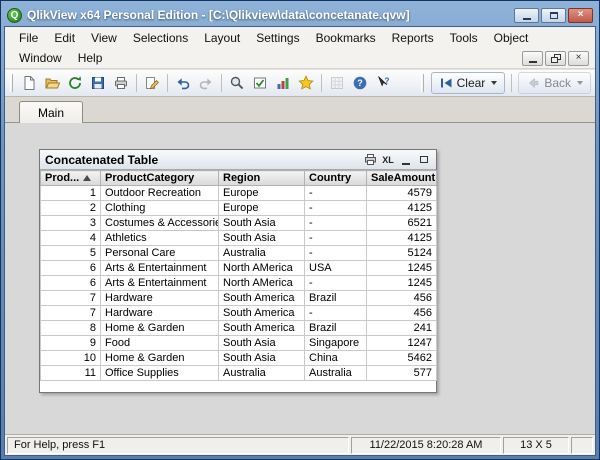  I want to click on help-icon: ?, so click(360, 83).